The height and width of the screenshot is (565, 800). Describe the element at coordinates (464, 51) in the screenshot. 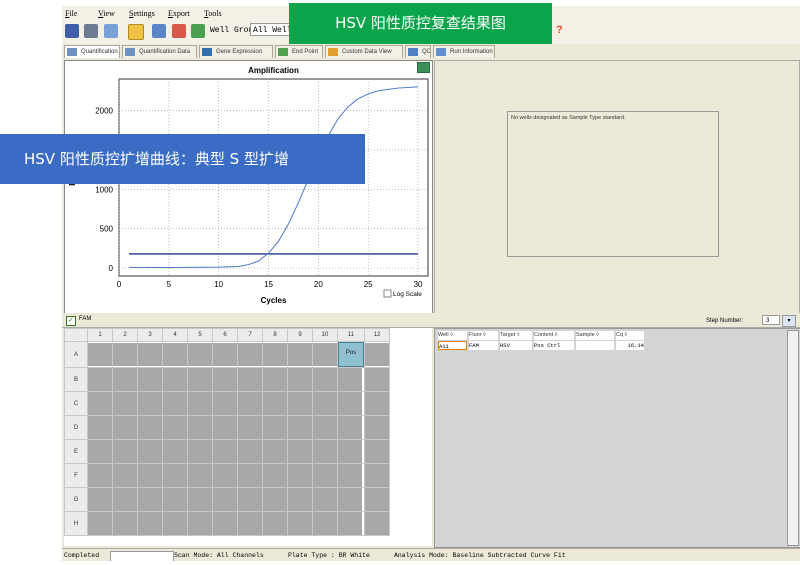

I see `tab-run-information: Run Information` at that location.